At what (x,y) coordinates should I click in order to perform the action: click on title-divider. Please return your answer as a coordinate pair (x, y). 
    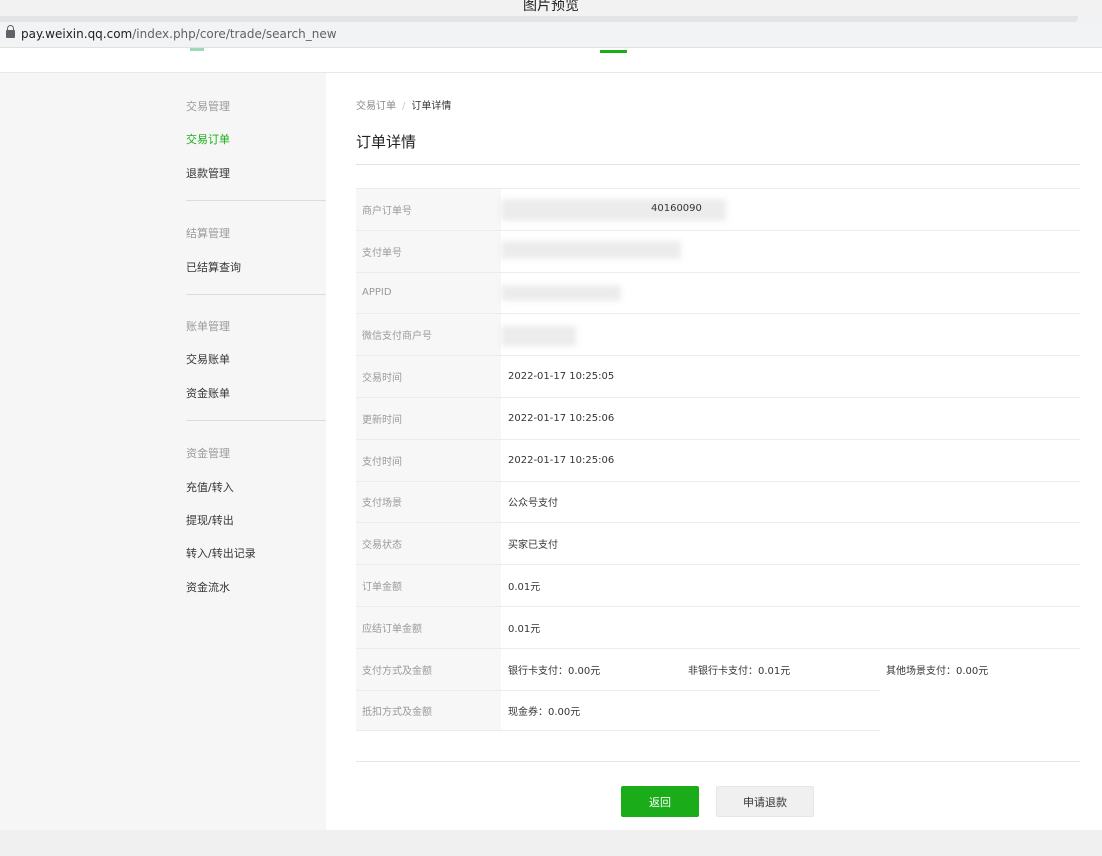
    Looking at the image, I should click on (718, 164).